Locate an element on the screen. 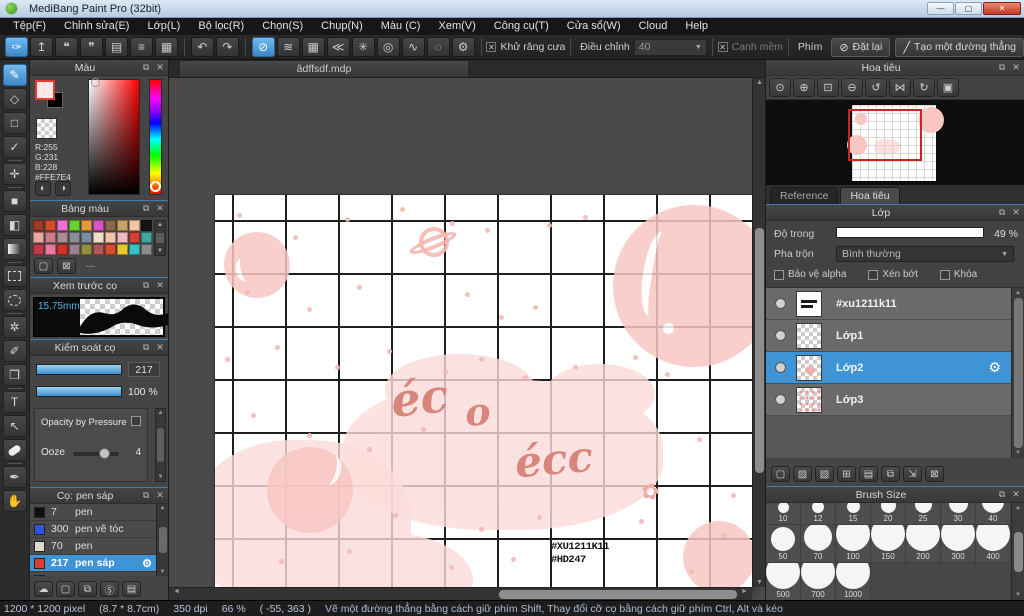  add-brush-icon: ▢ is located at coordinates (65, 589).